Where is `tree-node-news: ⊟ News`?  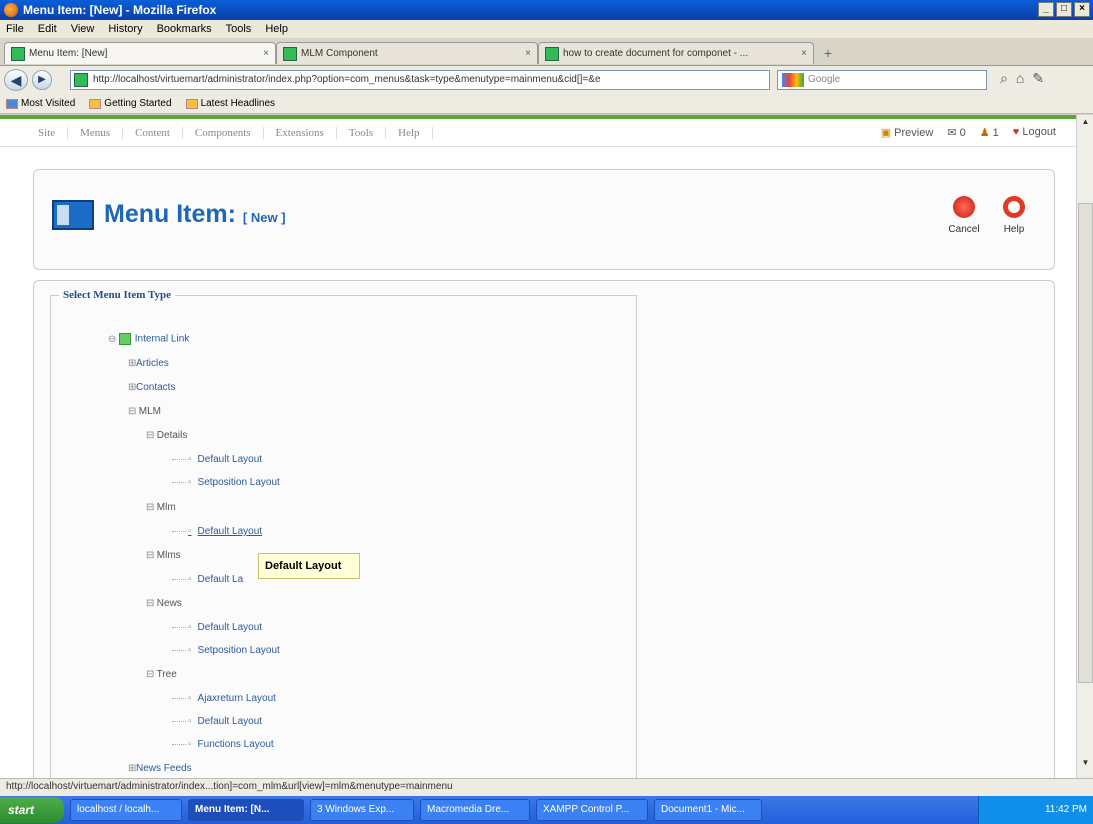
tree-node-news: ⊟ News is located at coordinates (164, 603).